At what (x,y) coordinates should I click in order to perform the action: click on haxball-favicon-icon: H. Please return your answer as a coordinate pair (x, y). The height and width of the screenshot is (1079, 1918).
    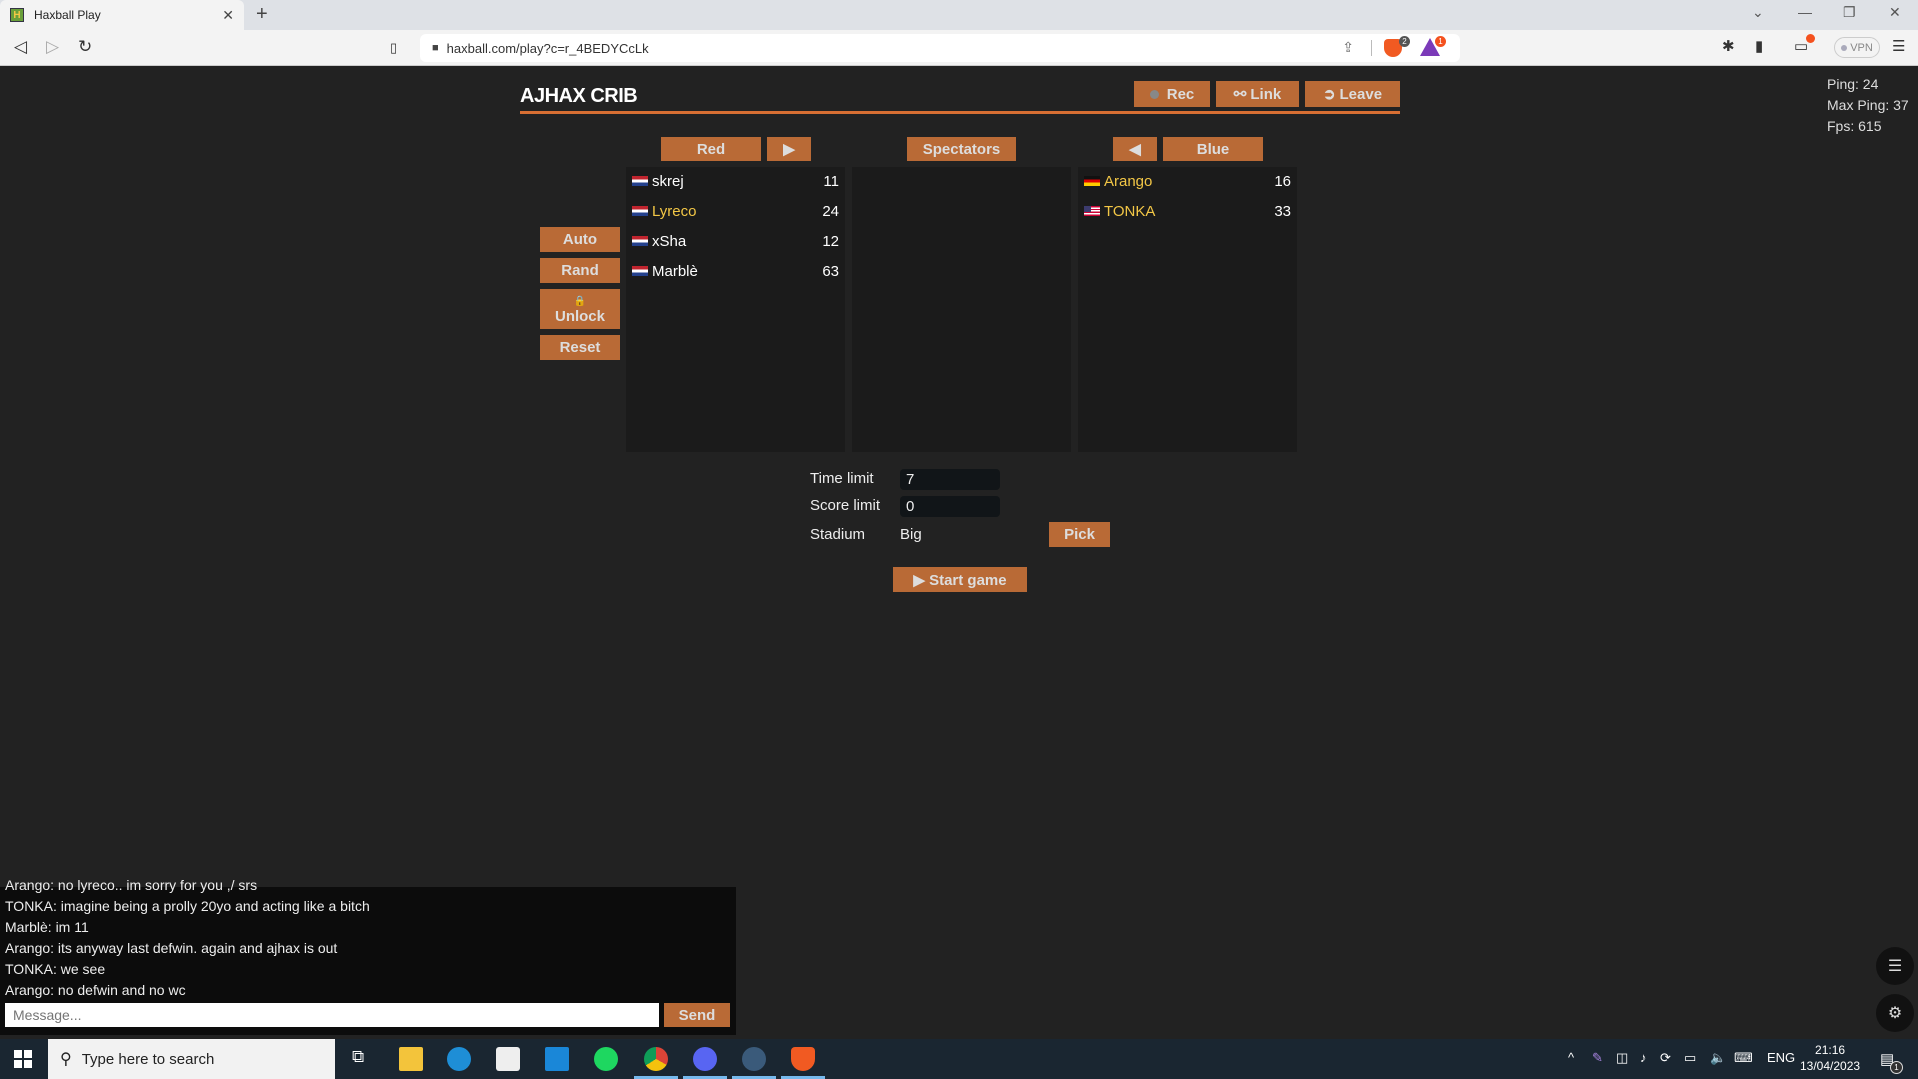
    Looking at the image, I should click on (17, 15).